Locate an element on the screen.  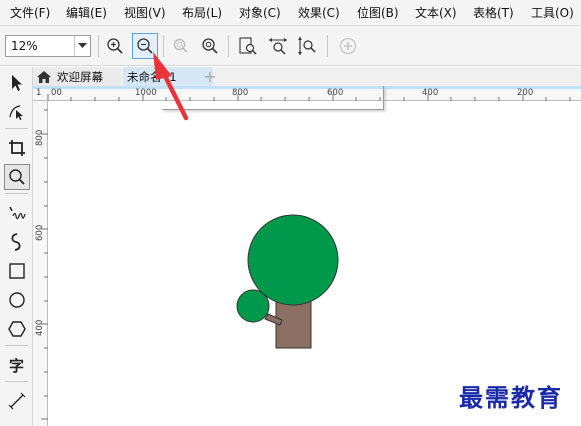
crop-icon is located at coordinates (17, 148).